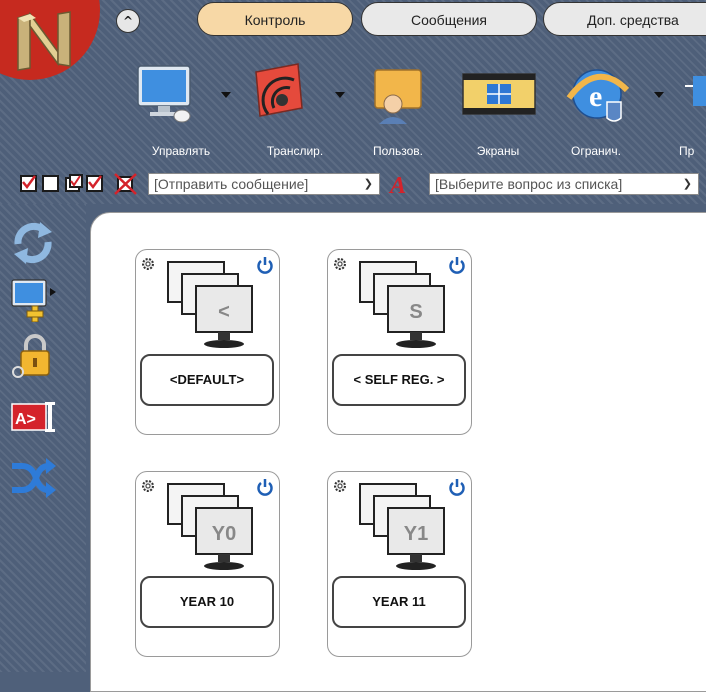 The image size is (706, 692). Describe the element at coordinates (50, 183) in the screenshot. I see `uncheck-checkbox` at that location.